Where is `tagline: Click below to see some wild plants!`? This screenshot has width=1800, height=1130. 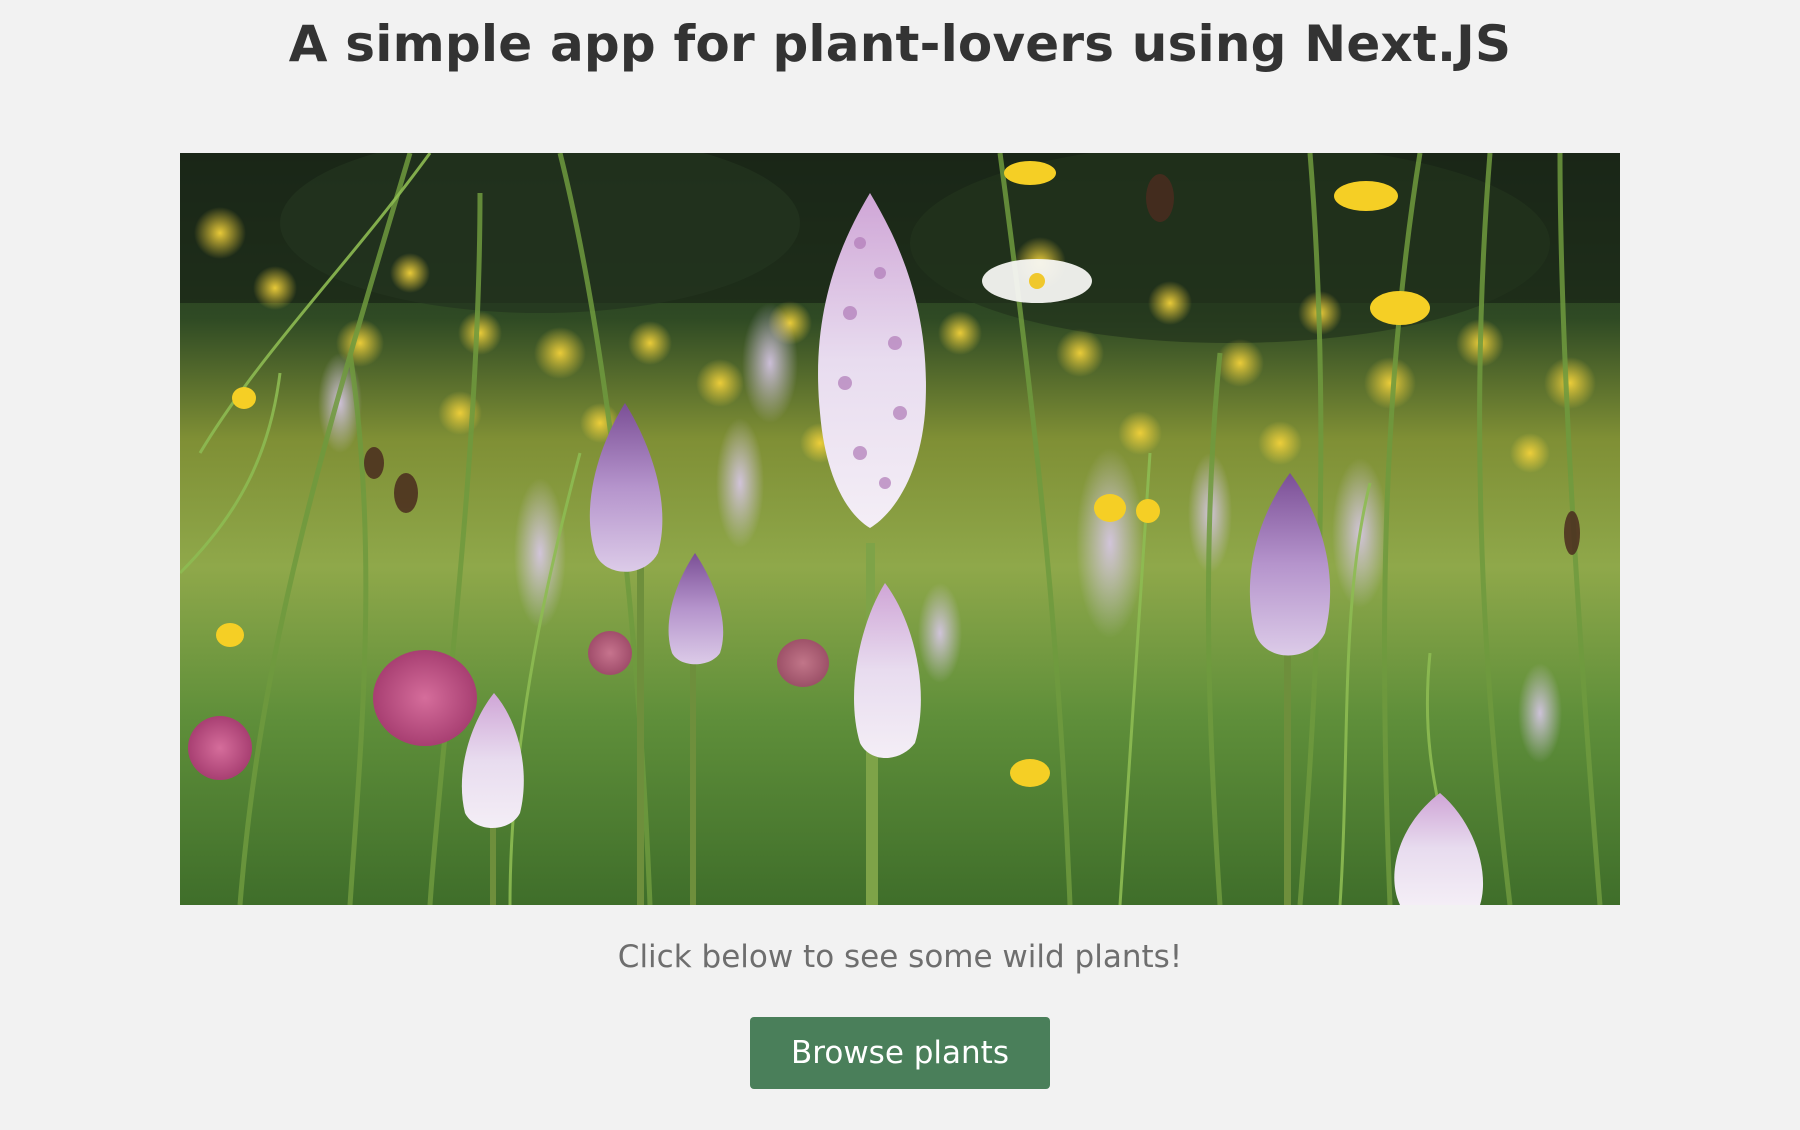 tagline: Click below to see some wild plants! is located at coordinates (900, 957).